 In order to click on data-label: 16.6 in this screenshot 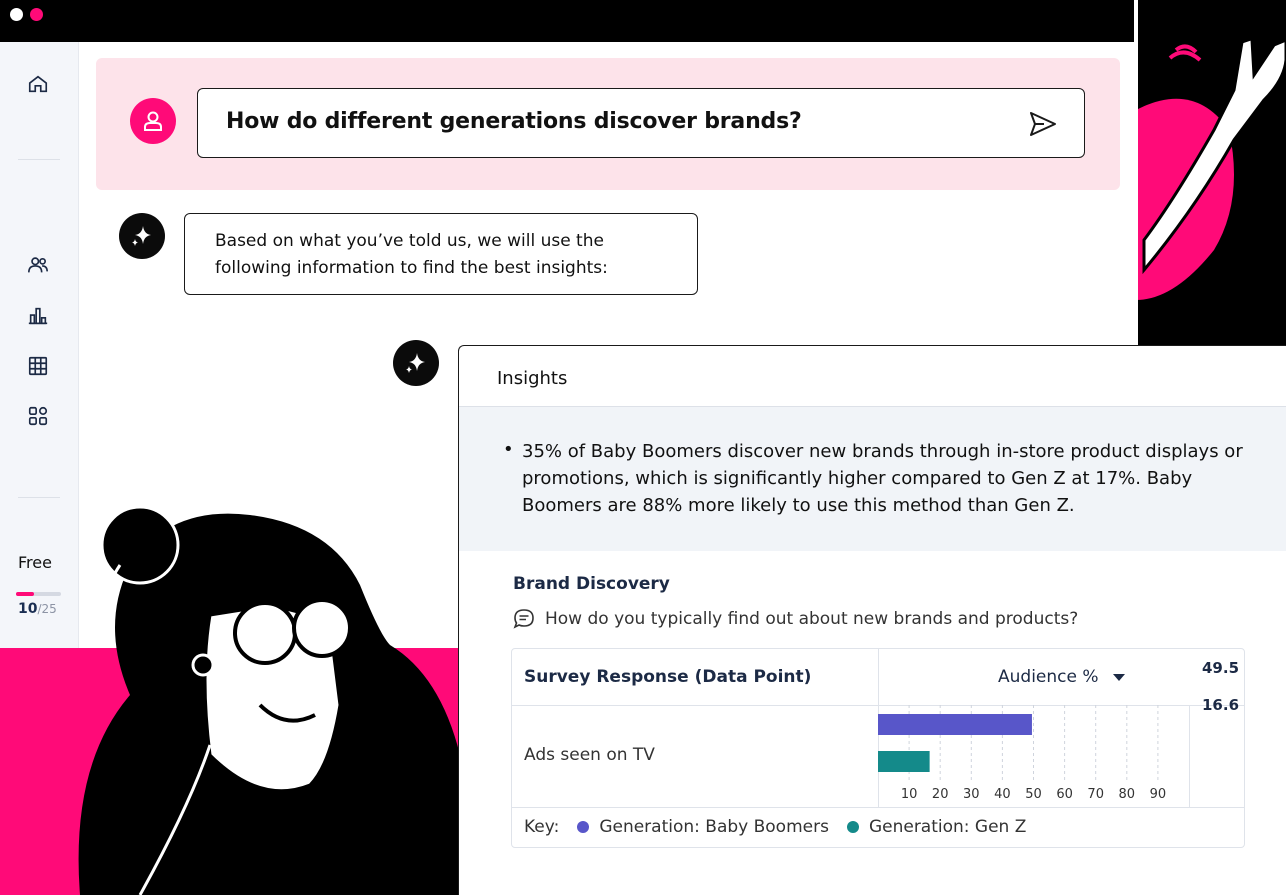, I will do `click(1221, 705)`.